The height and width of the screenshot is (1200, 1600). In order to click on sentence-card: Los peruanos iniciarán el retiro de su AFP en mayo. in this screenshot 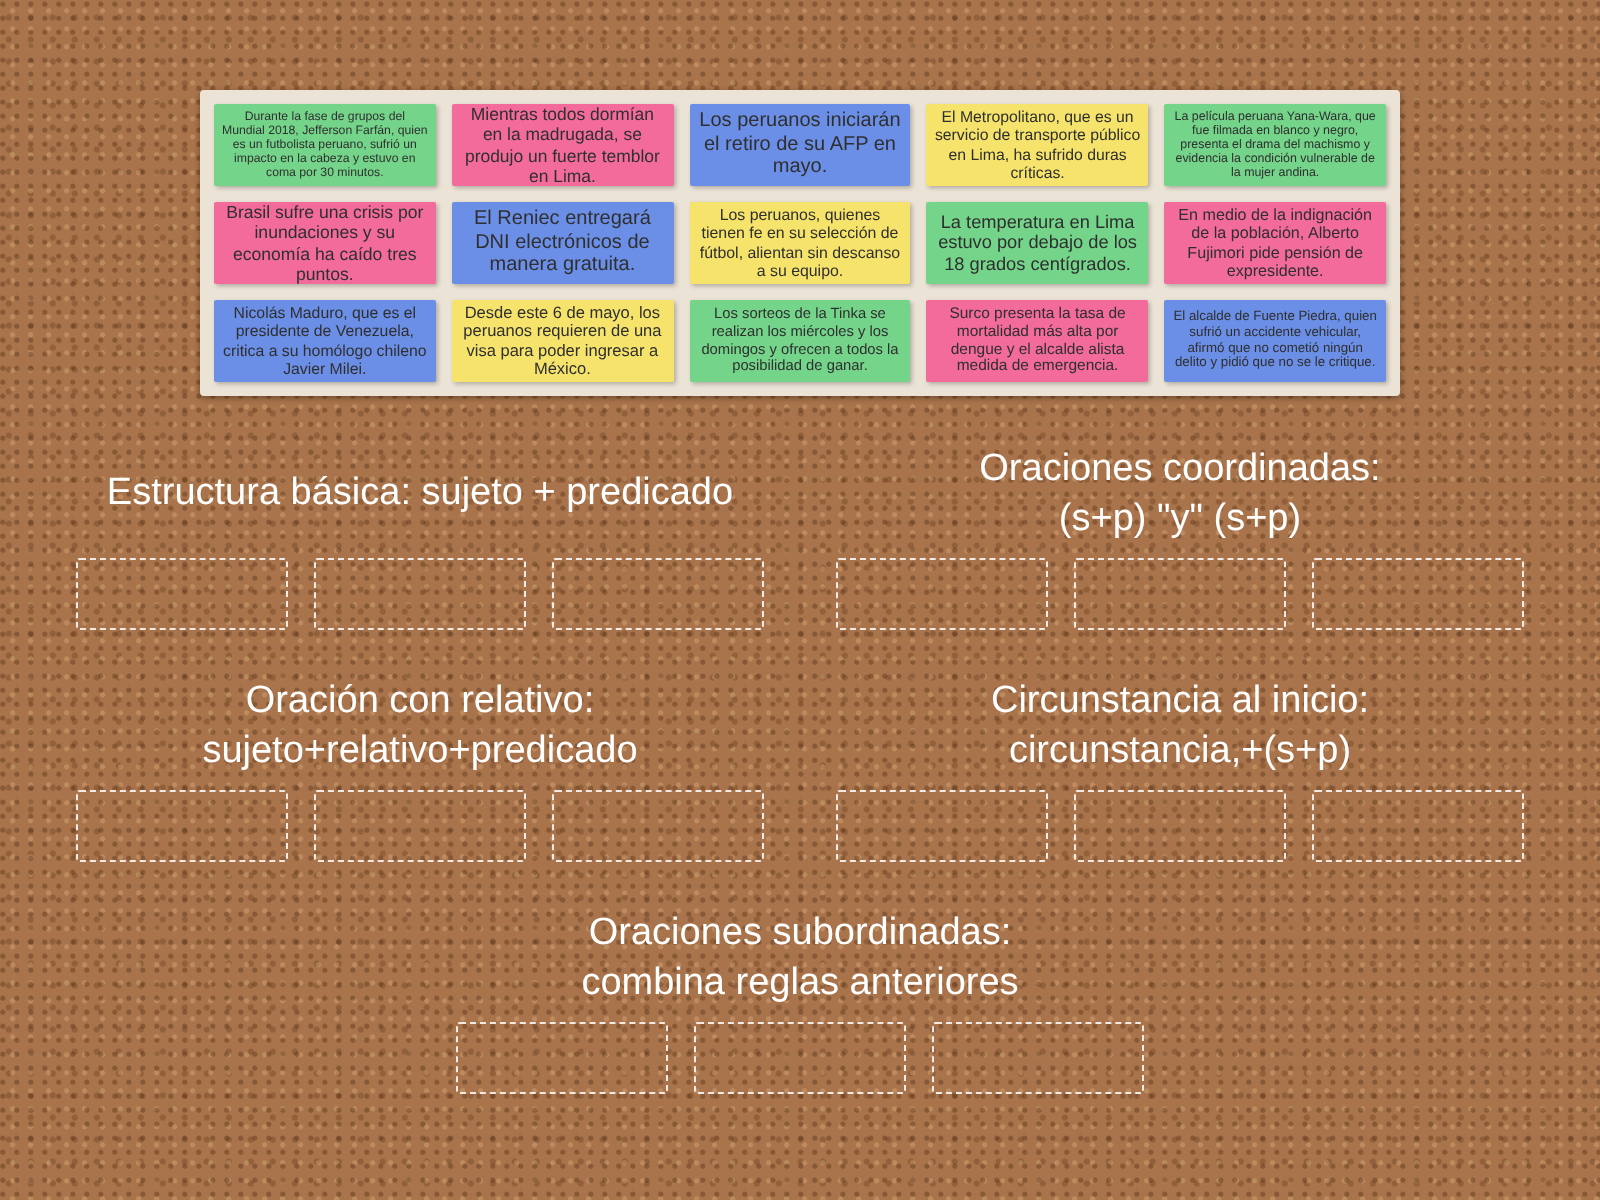, I will do `click(800, 145)`.